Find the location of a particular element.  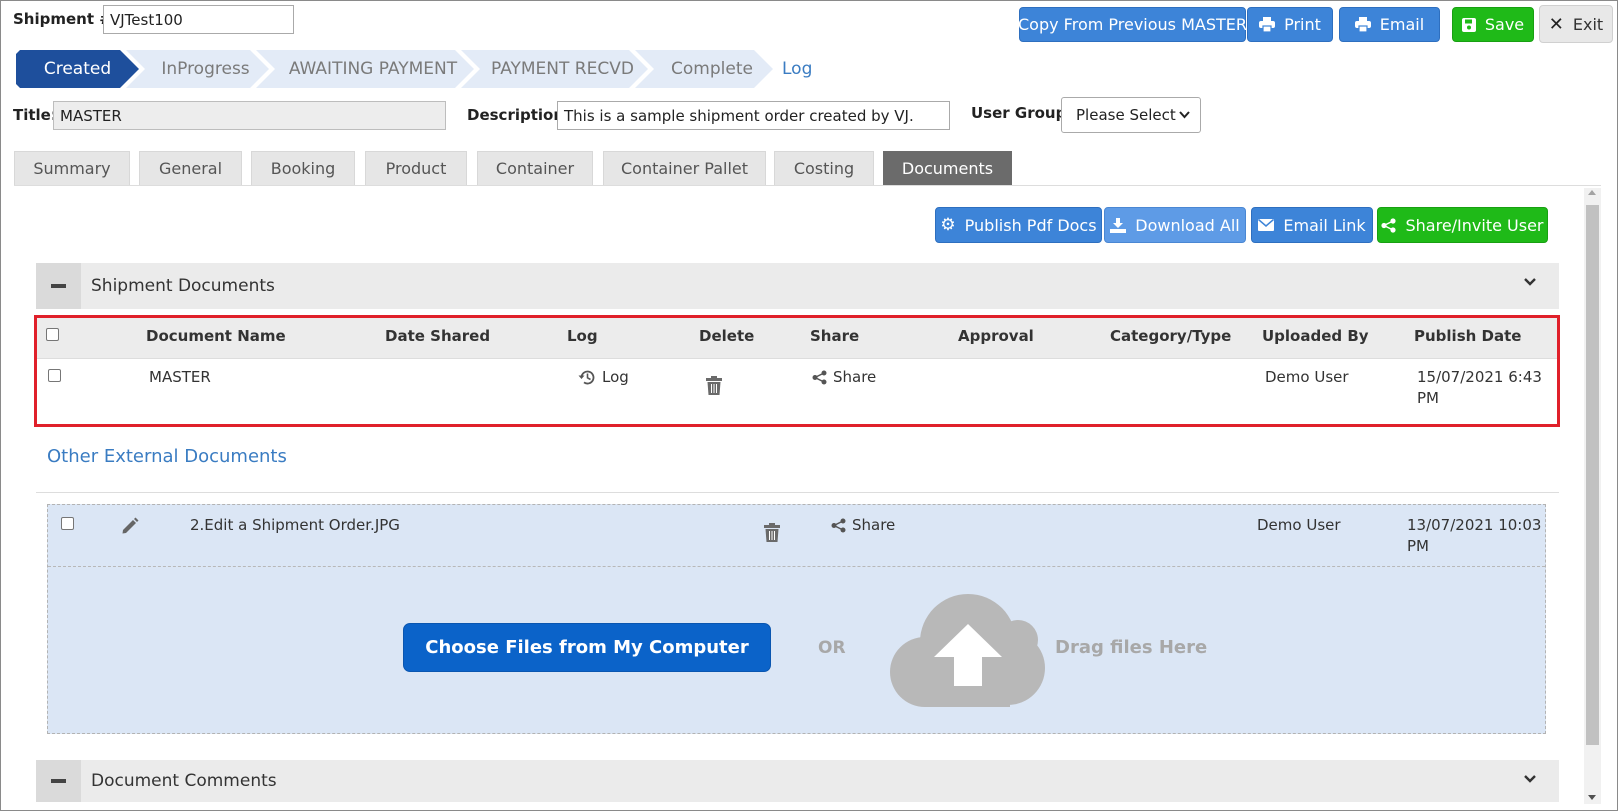

email-button: Email is located at coordinates (1389, 24).